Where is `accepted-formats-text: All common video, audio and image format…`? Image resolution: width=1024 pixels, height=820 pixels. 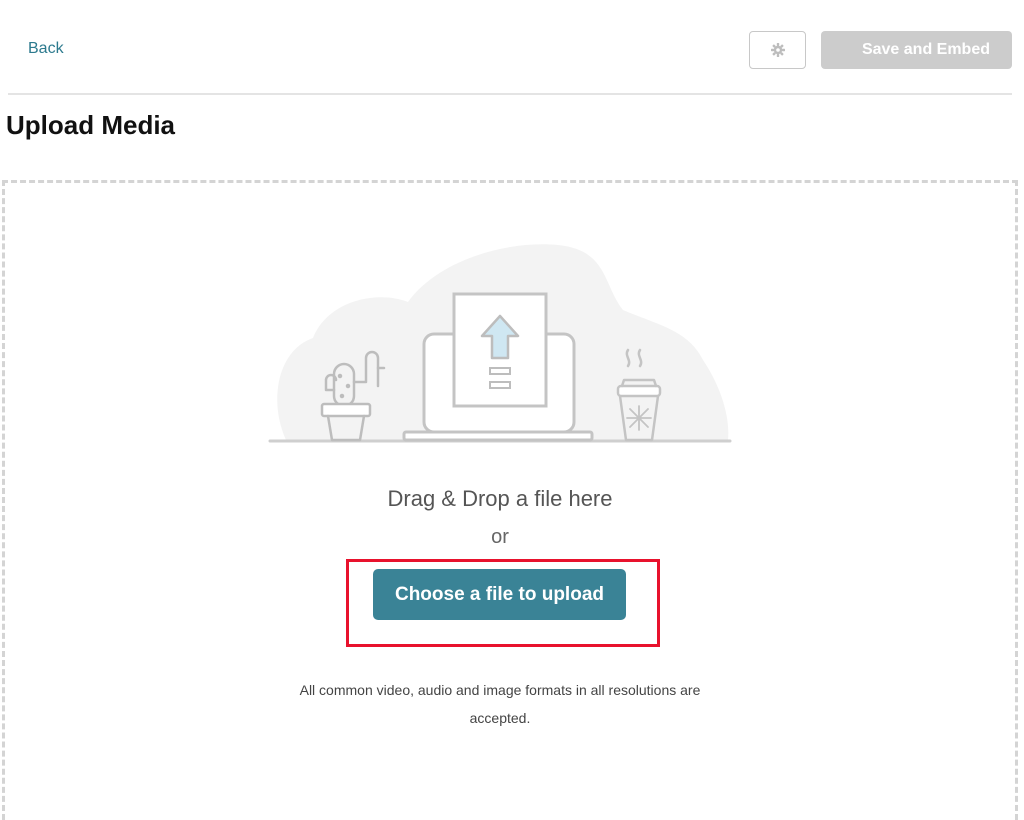 accepted-formats-text: All common video, audio and image format… is located at coordinates (500, 704).